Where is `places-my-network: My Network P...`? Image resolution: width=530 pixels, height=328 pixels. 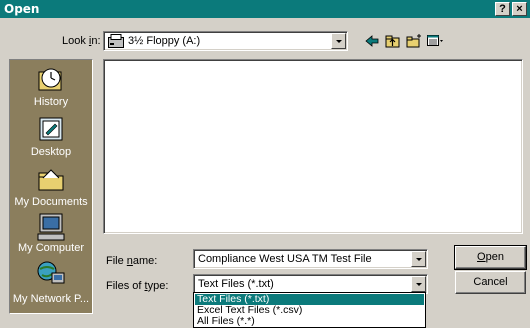 places-my-network: My Network P... is located at coordinates (51, 283).